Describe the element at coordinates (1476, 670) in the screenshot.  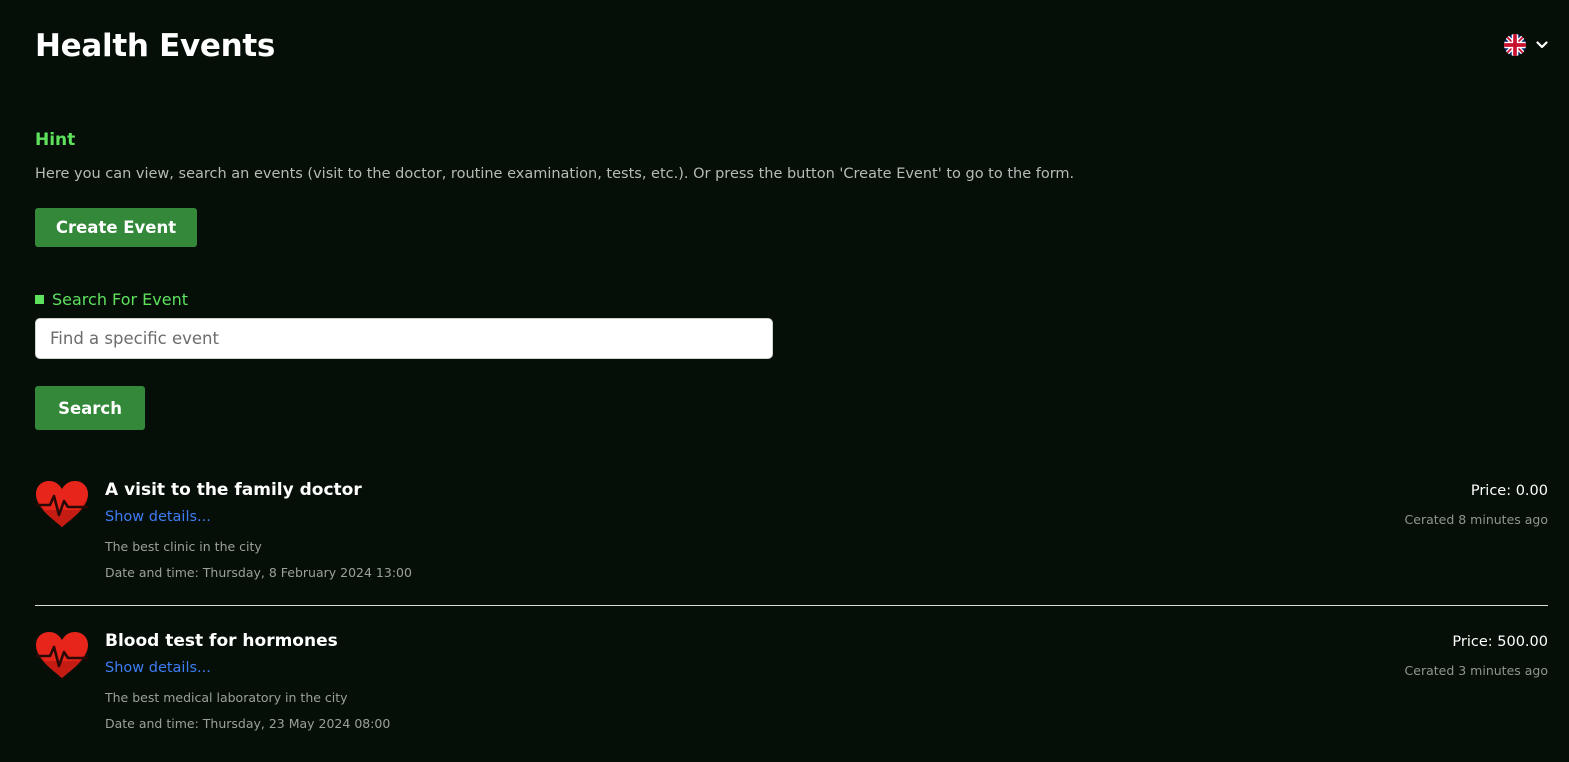
I see `event-created: Cerated 3 minutes ago` at that location.